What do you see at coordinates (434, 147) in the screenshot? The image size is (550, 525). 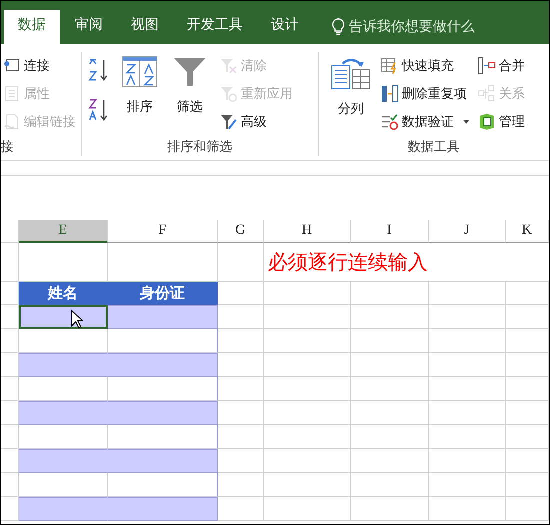 I see `group-label: 数据工具` at bounding box center [434, 147].